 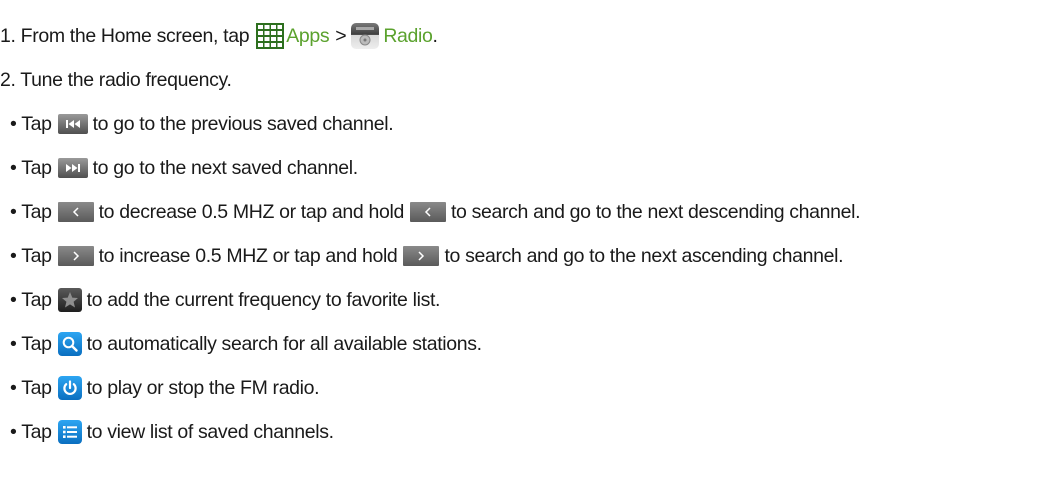 I want to click on bullet-text: to play or stop the FM radio., so click(x=203, y=387).